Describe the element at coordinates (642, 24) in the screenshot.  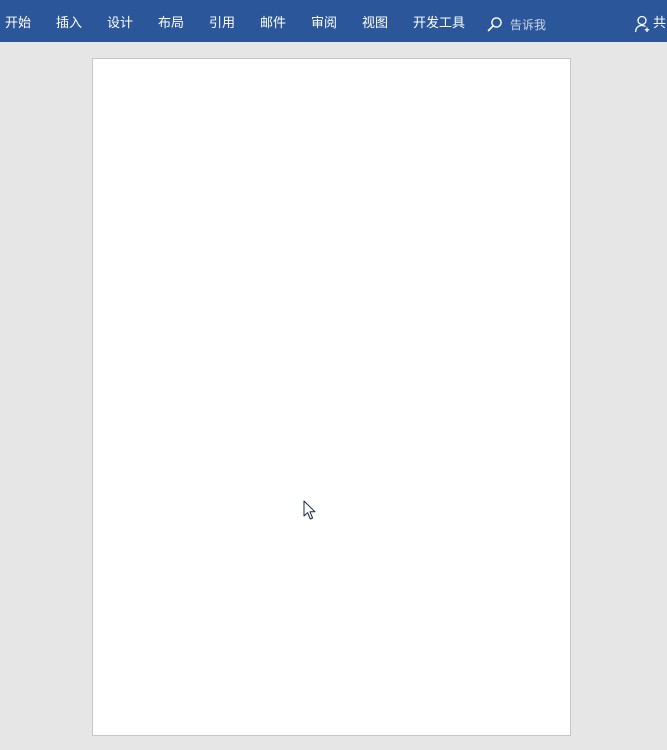
I see `user-icon` at that location.